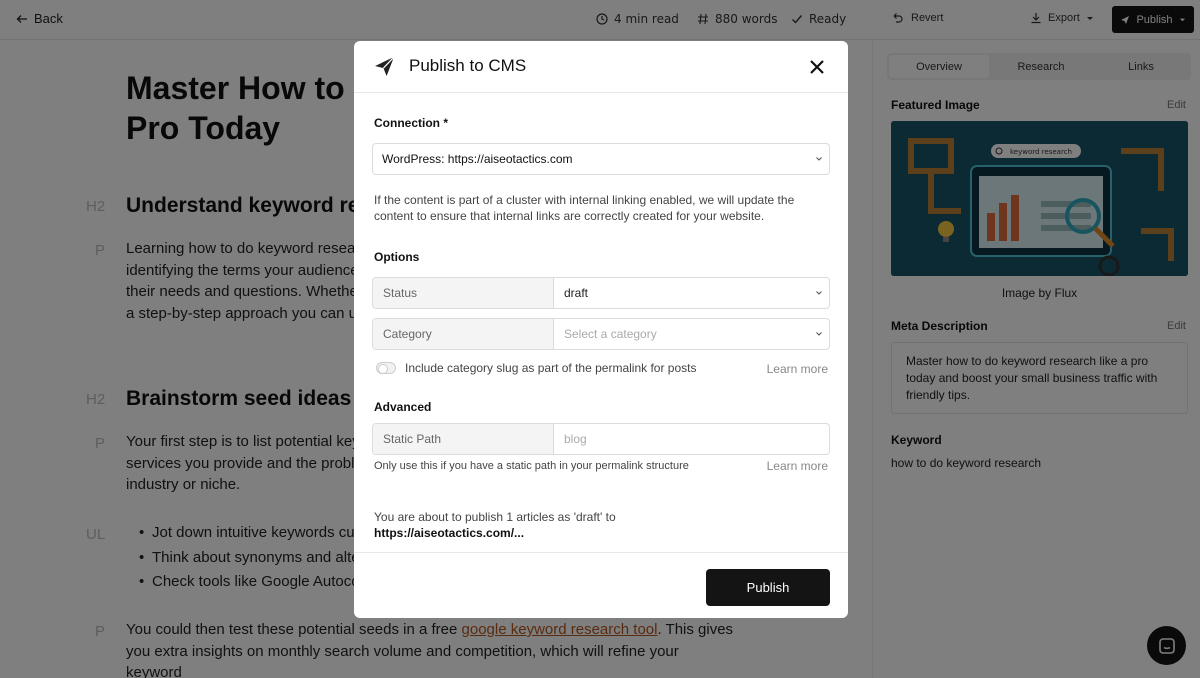 The image size is (1200, 678). Describe the element at coordinates (691, 334) in the screenshot. I see `category-select: Select a category` at that location.